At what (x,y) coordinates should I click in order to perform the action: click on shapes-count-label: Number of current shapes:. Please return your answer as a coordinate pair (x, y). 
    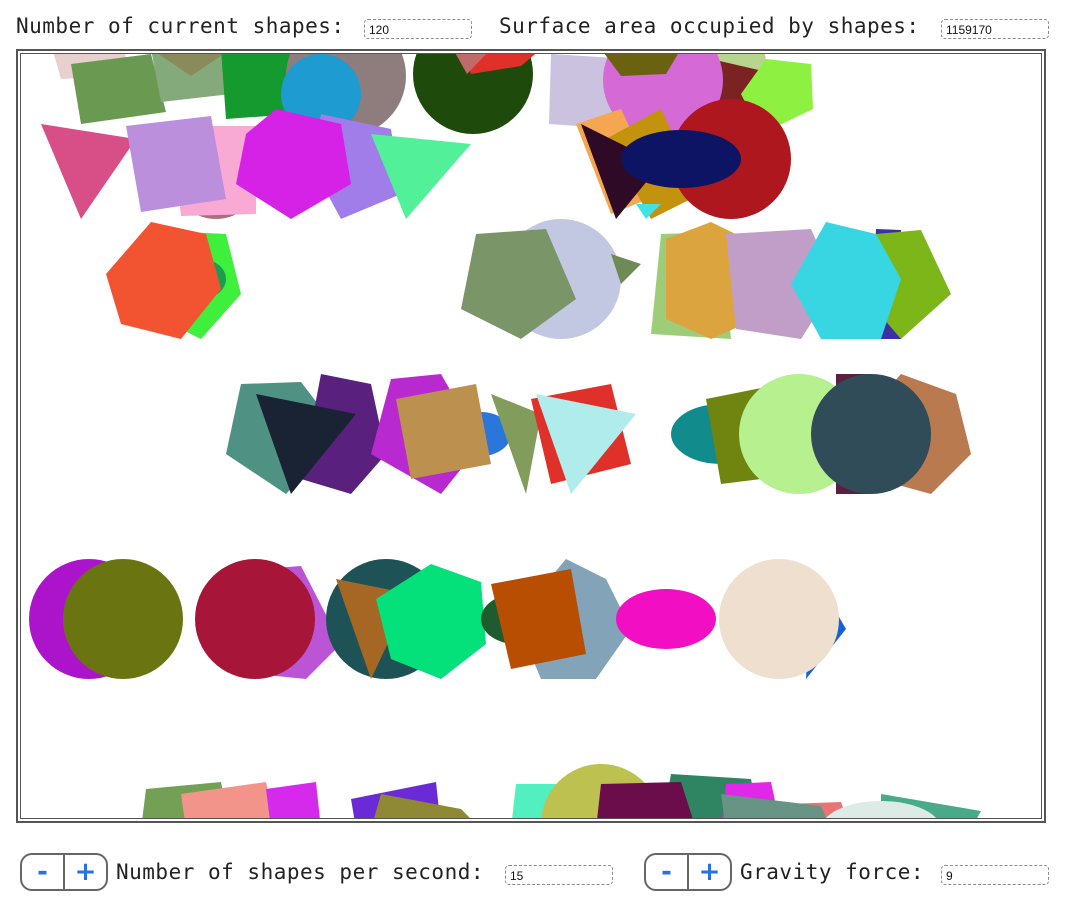
    Looking at the image, I should click on (180, 26).